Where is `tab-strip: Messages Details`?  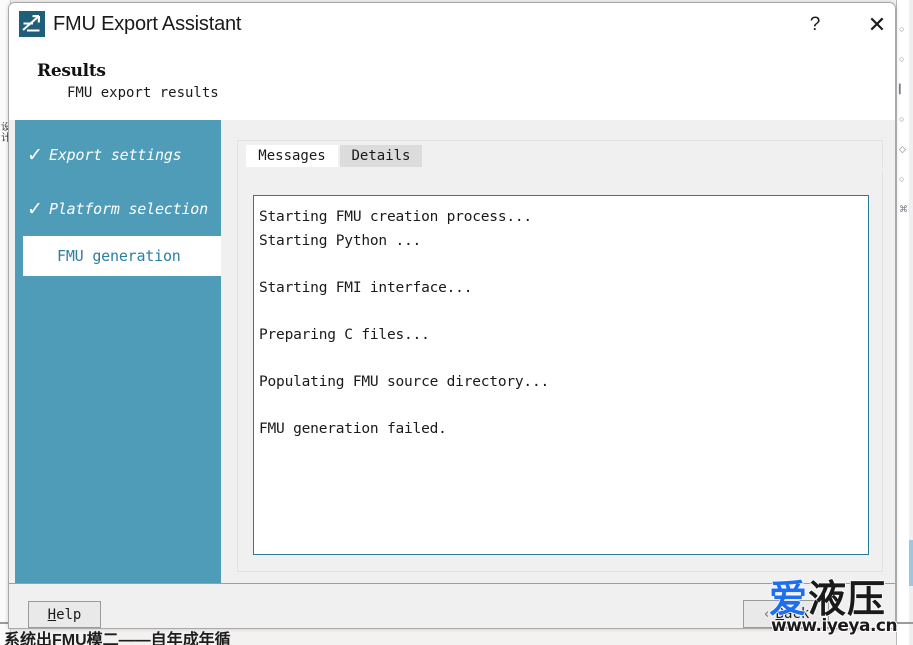
tab-strip: Messages Details is located at coordinates (561, 154).